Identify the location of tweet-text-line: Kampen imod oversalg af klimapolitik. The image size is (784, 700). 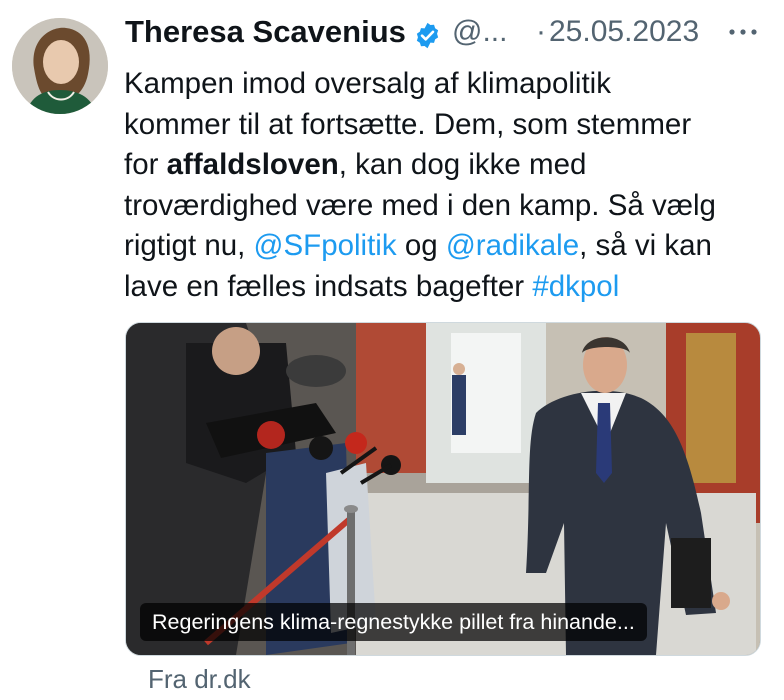
(444, 84).